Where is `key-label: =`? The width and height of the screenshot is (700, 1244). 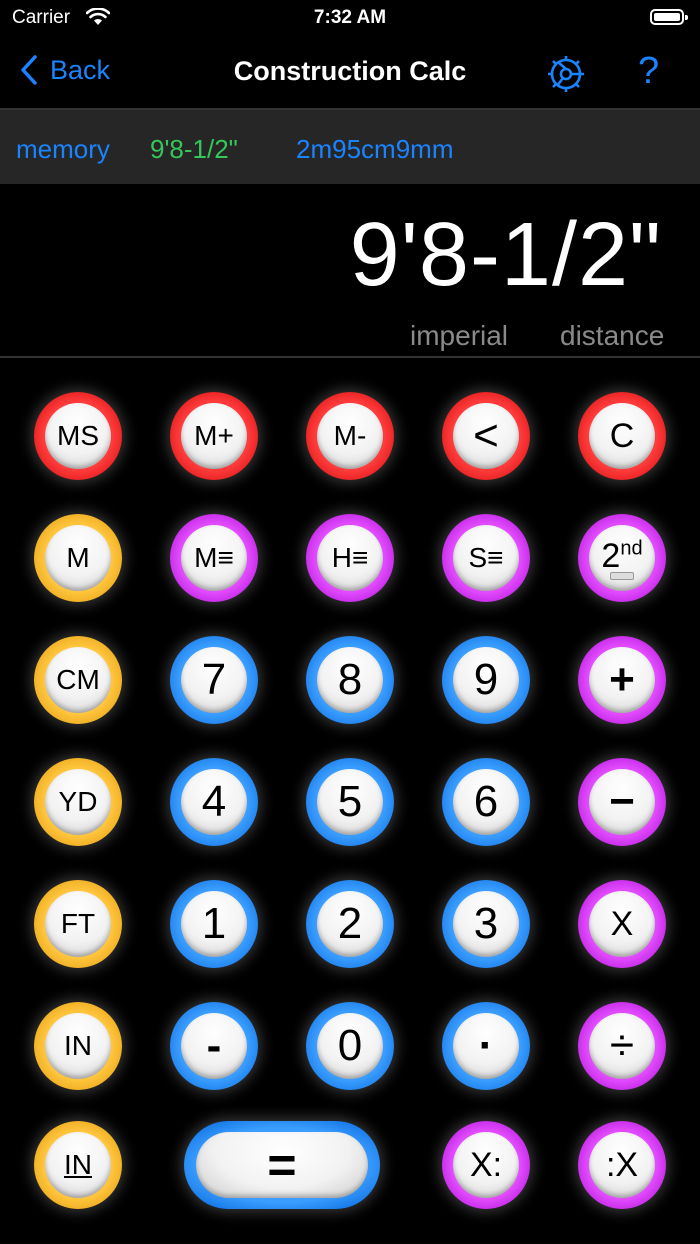 key-label: = is located at coordinates (282, 1165).